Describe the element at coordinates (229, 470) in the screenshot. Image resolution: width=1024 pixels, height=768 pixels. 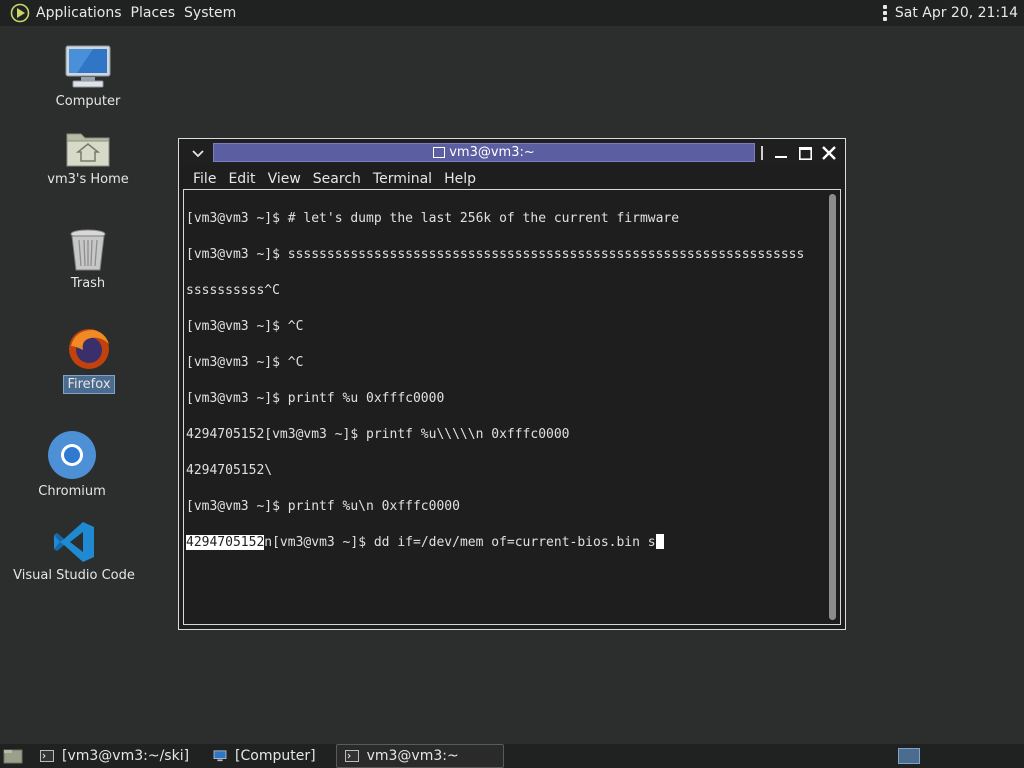
I see `terminal-line: 4294705152\` at that location.